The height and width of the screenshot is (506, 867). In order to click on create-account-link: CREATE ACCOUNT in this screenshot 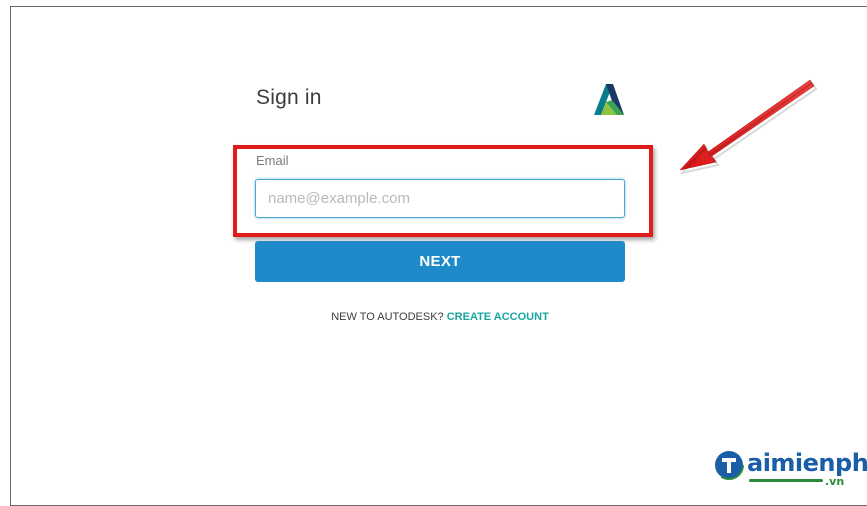, I will do `click(498, 317)`.